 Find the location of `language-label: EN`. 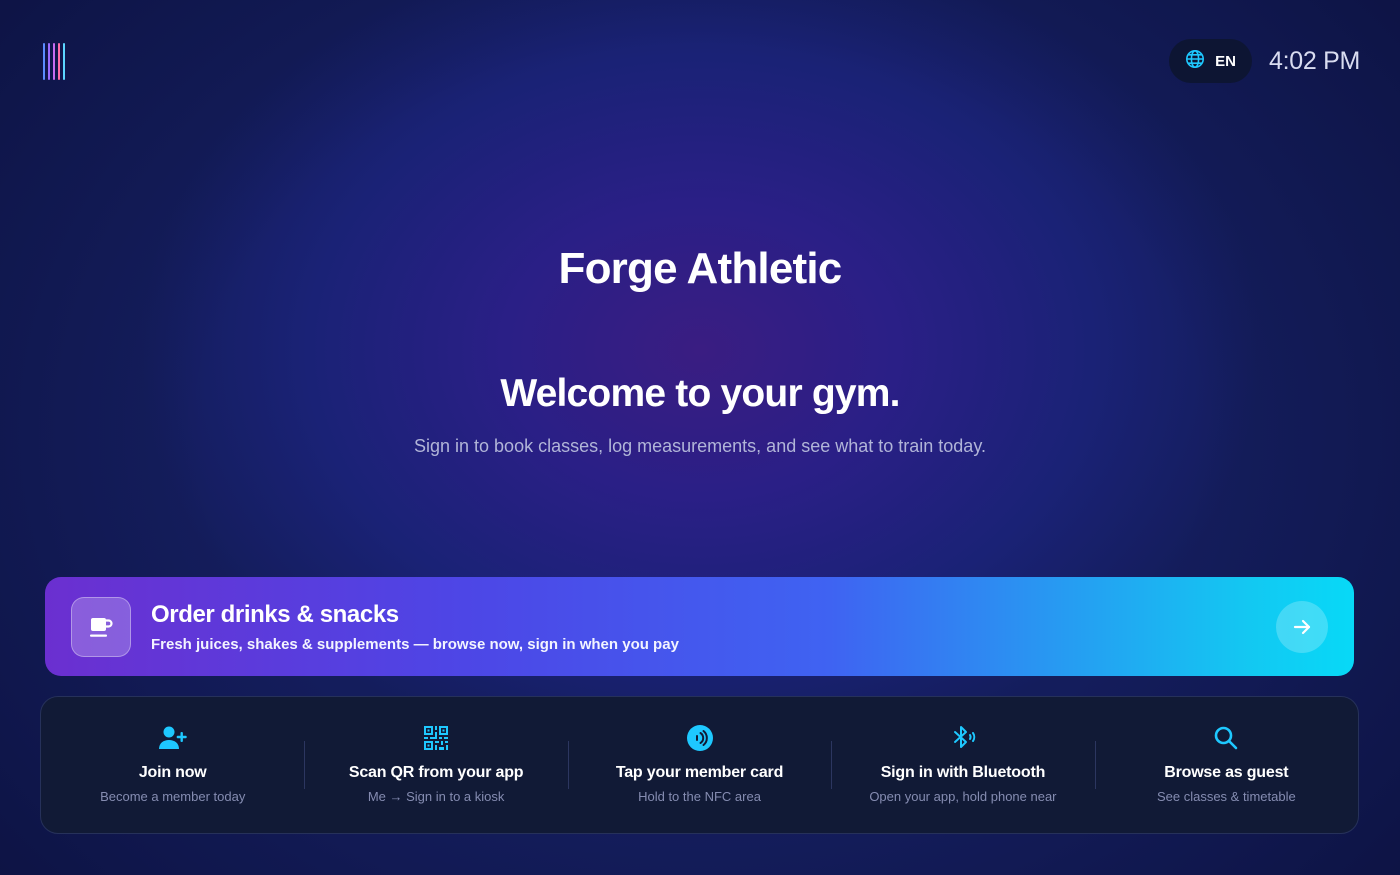

language-label: EN is located at coordinates (1225, 61).